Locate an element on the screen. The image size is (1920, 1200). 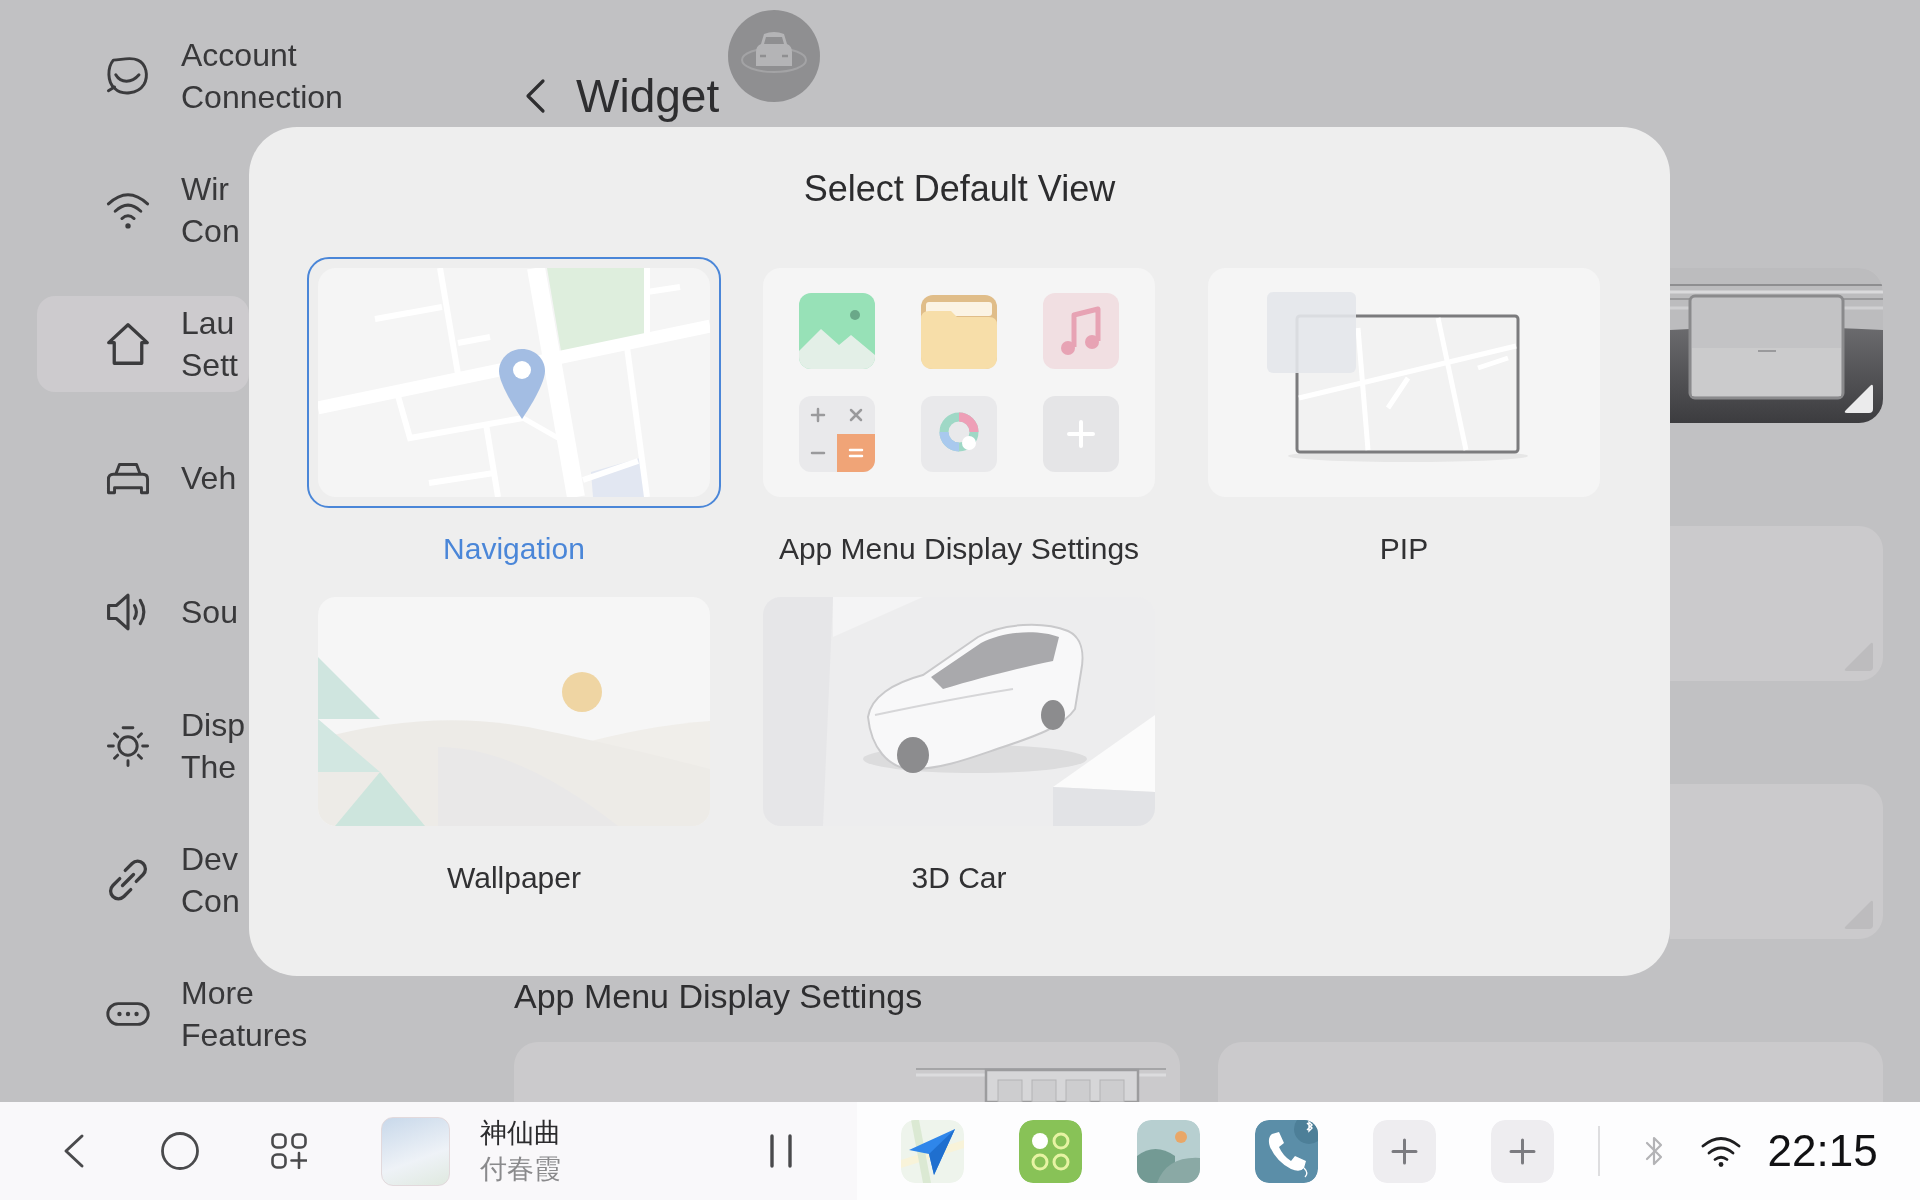
dashboard-drawing is located at coordinates (1776, 345).